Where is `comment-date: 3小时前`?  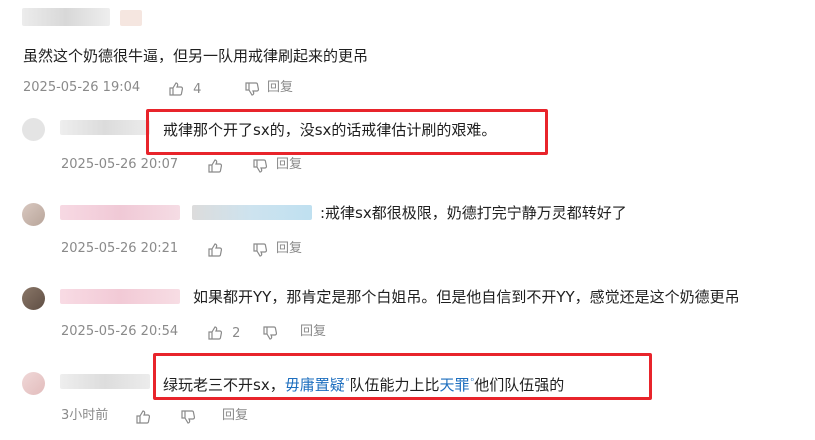
comment-date: 3小时前 is located at coordinates (85, 415).